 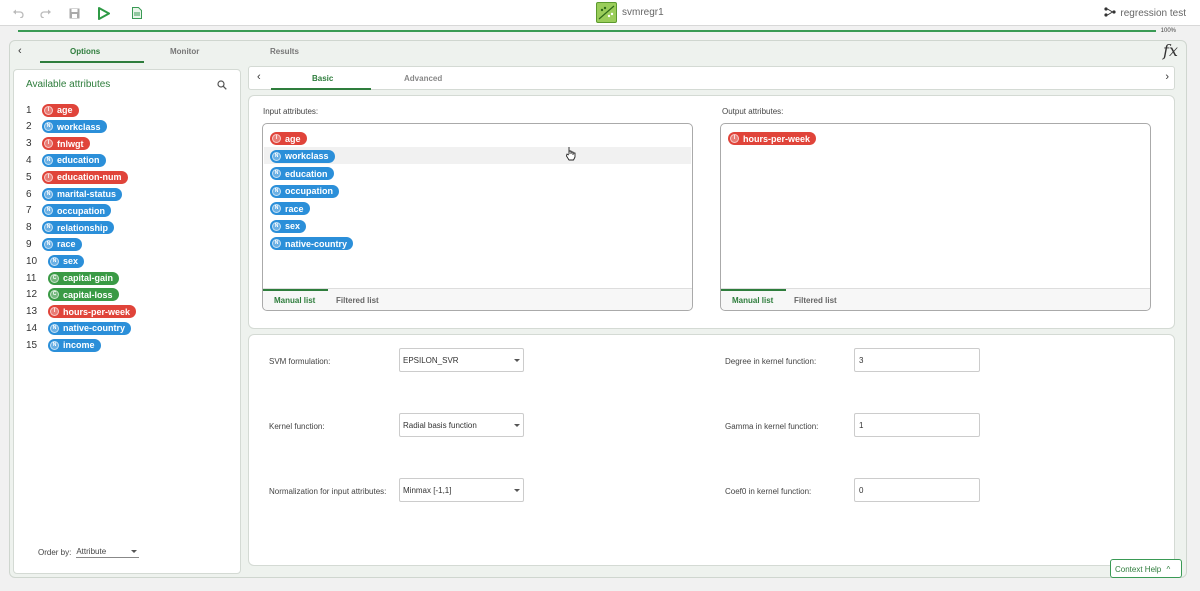 I want to click on list-item: 15 Nincome, so click(x=63, y=345).